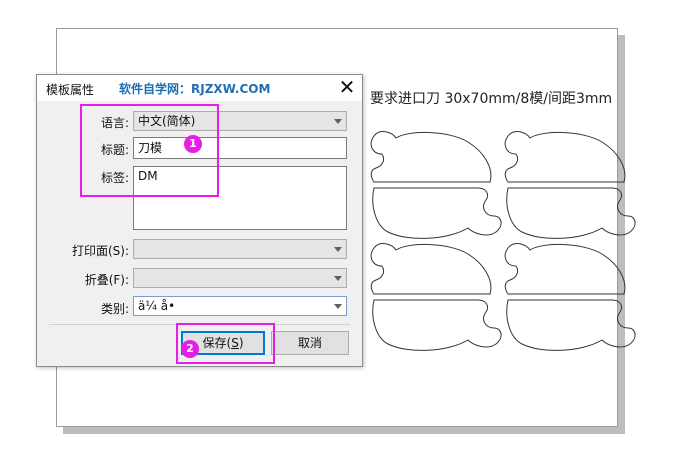 This screenshot has width=679, height=467. I want to click on step-marker-1: 1, so click(193, 144).